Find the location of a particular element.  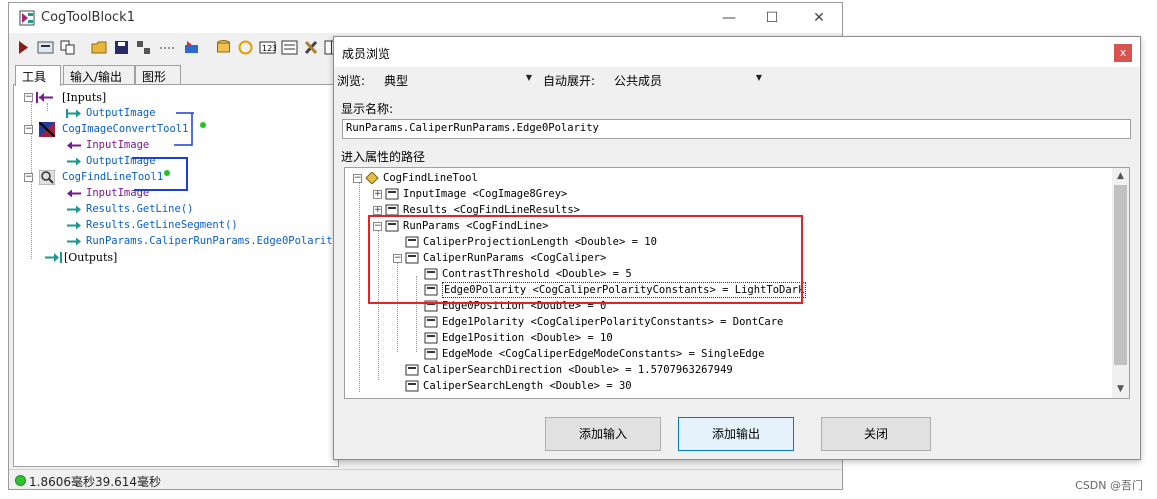

find-line-tool-icon is located at coordinates (47, 177).